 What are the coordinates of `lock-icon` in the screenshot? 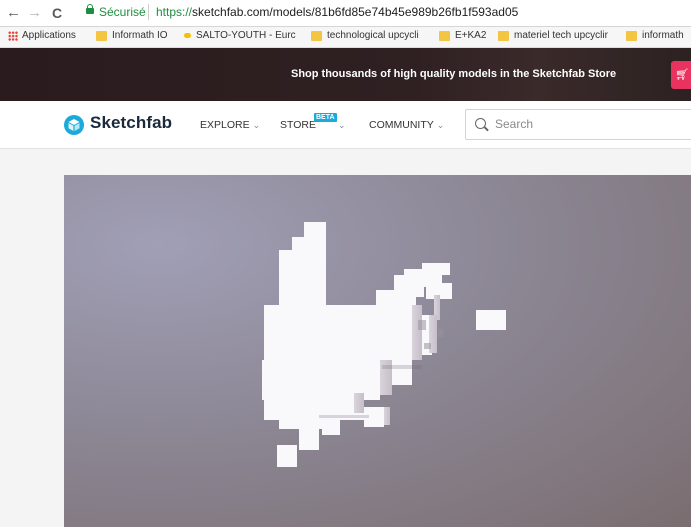 It's located at (90, 9).